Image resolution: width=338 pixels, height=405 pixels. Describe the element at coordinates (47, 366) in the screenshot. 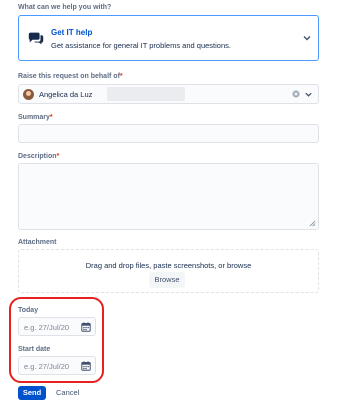

I see `start-date-placeholder: e.g. 27/Jul/20` at that location.